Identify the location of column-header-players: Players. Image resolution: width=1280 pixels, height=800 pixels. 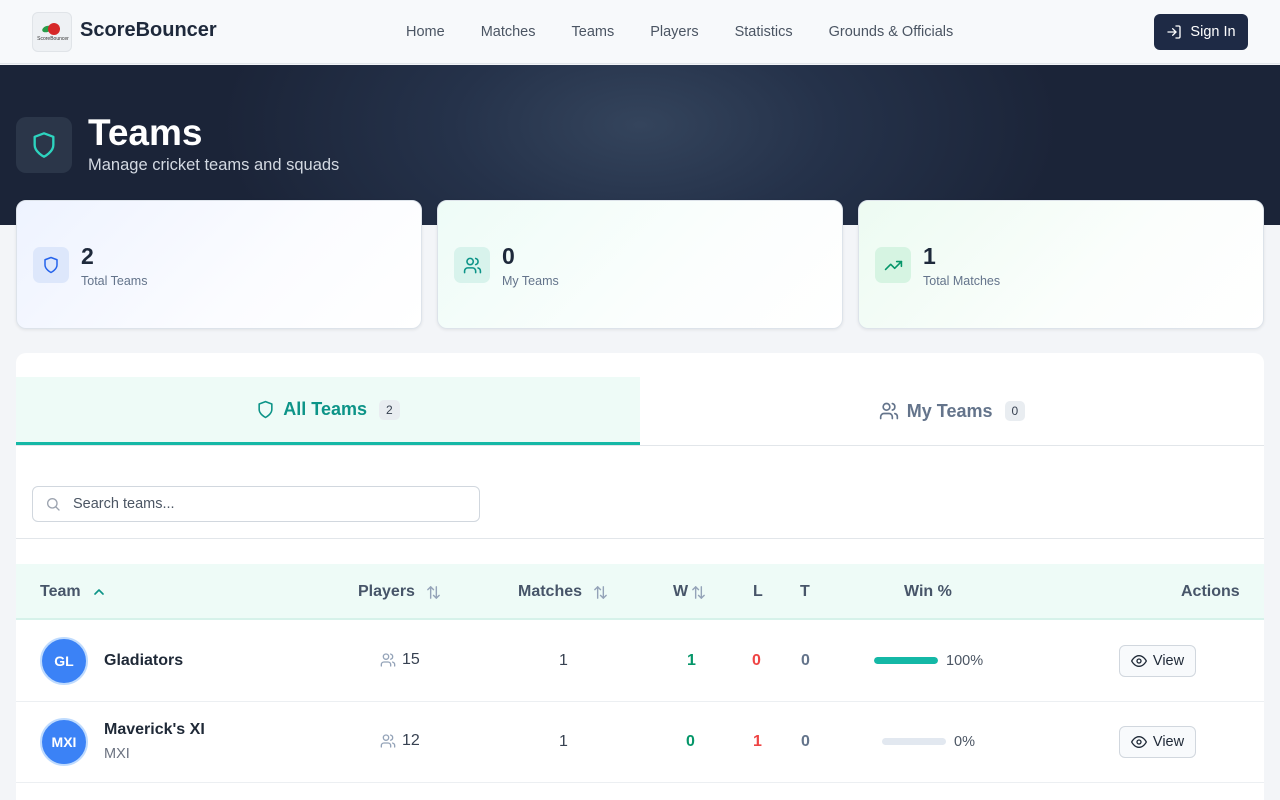
(400, 592).